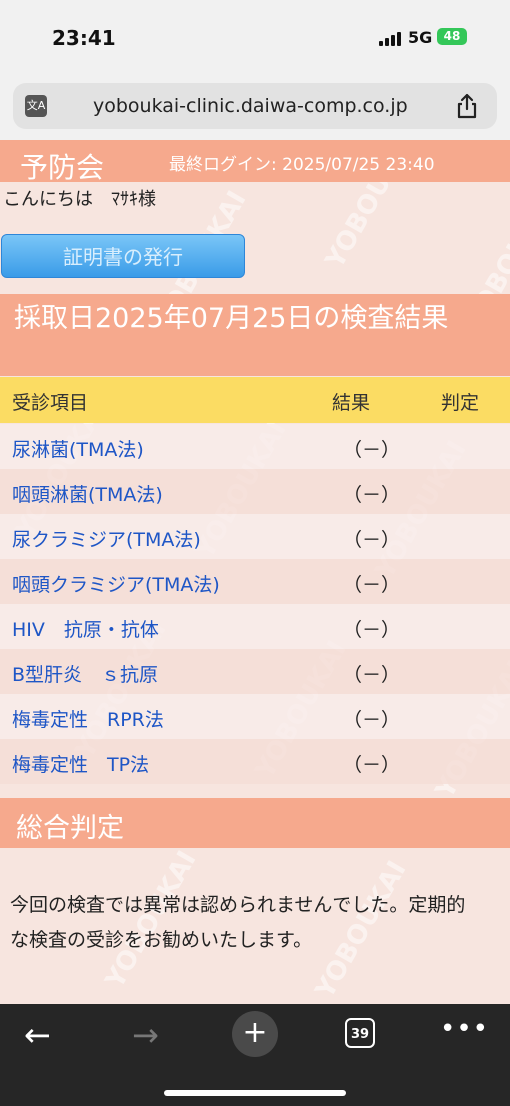 The width and height of the screenshot is (510, 1106). I want to click on test-item-link: 梅毒定性 RPR法, so click(88, 718).